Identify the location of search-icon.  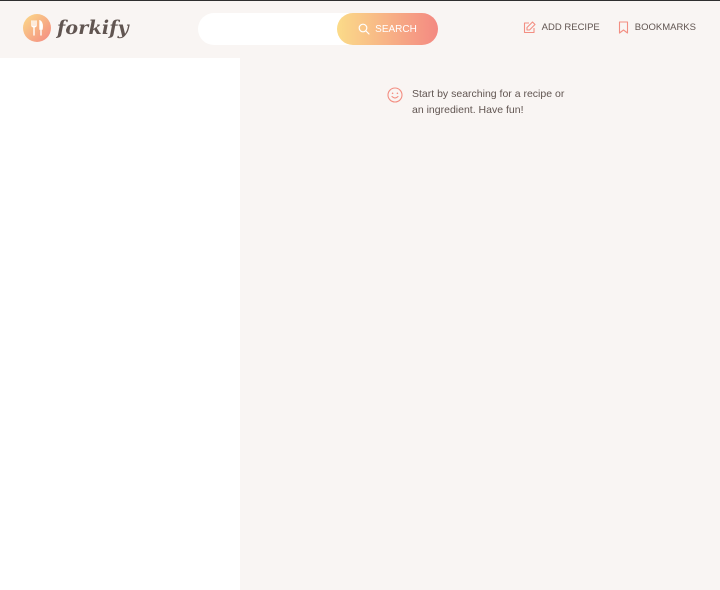
(364, 29).